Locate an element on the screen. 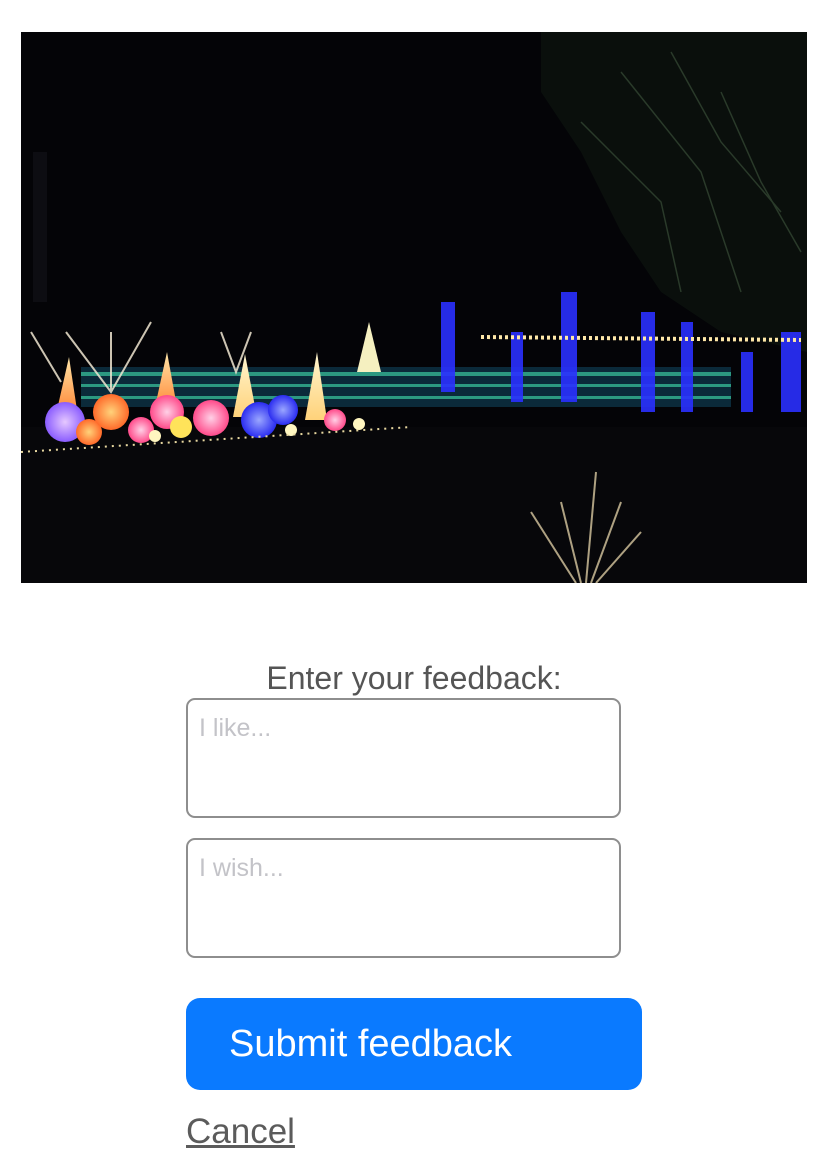 This screenshot has width=828, height=1169. i-wish-field is located at coordinates (403, 898).